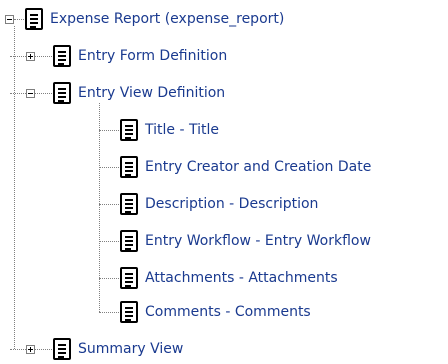 This screenshot has width=448, height=364. Describe the element at coordinates (182, 130) in the screenshot. I see `tree-node-label: Title - Title` at that location.